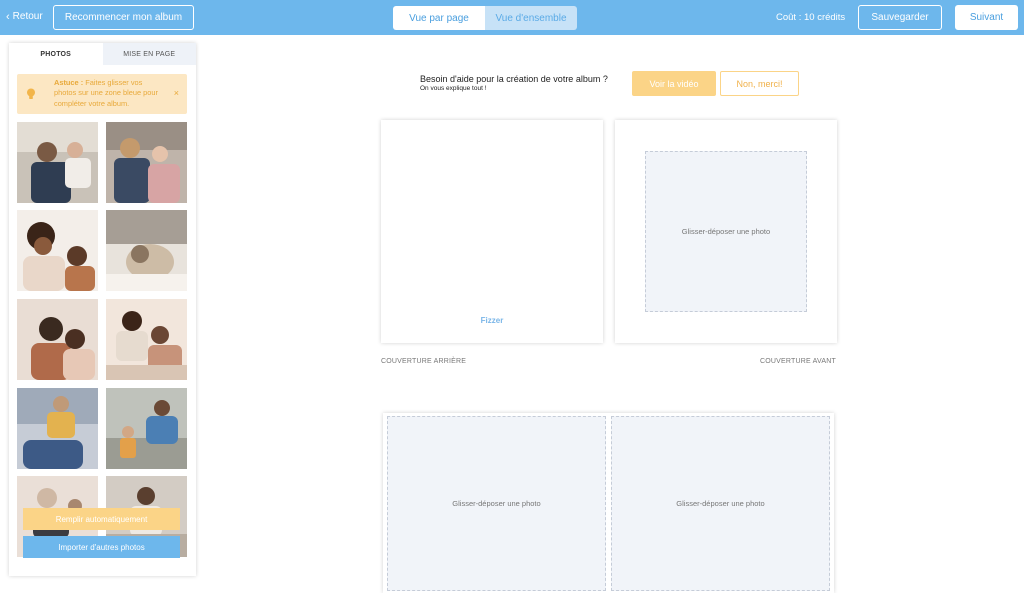  Describe the element at coordinates (492, 231) in the screenshot. I see `back-cover-page: Fizzer` at that location.